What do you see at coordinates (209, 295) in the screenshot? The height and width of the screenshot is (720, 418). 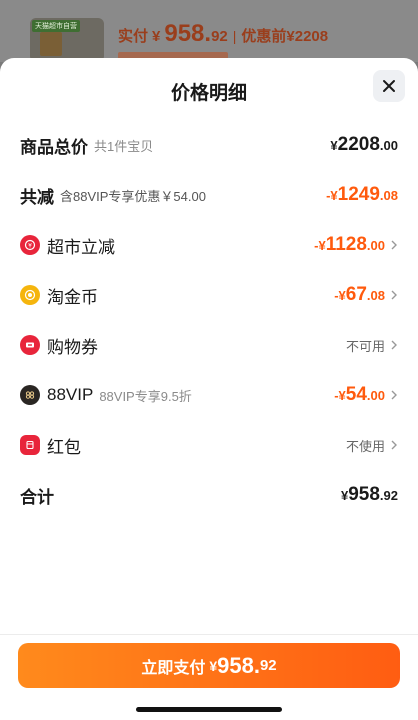 I see `row-tao-coins: 淘金币 -¥ 67 .08` at bounding box center [209, 295].